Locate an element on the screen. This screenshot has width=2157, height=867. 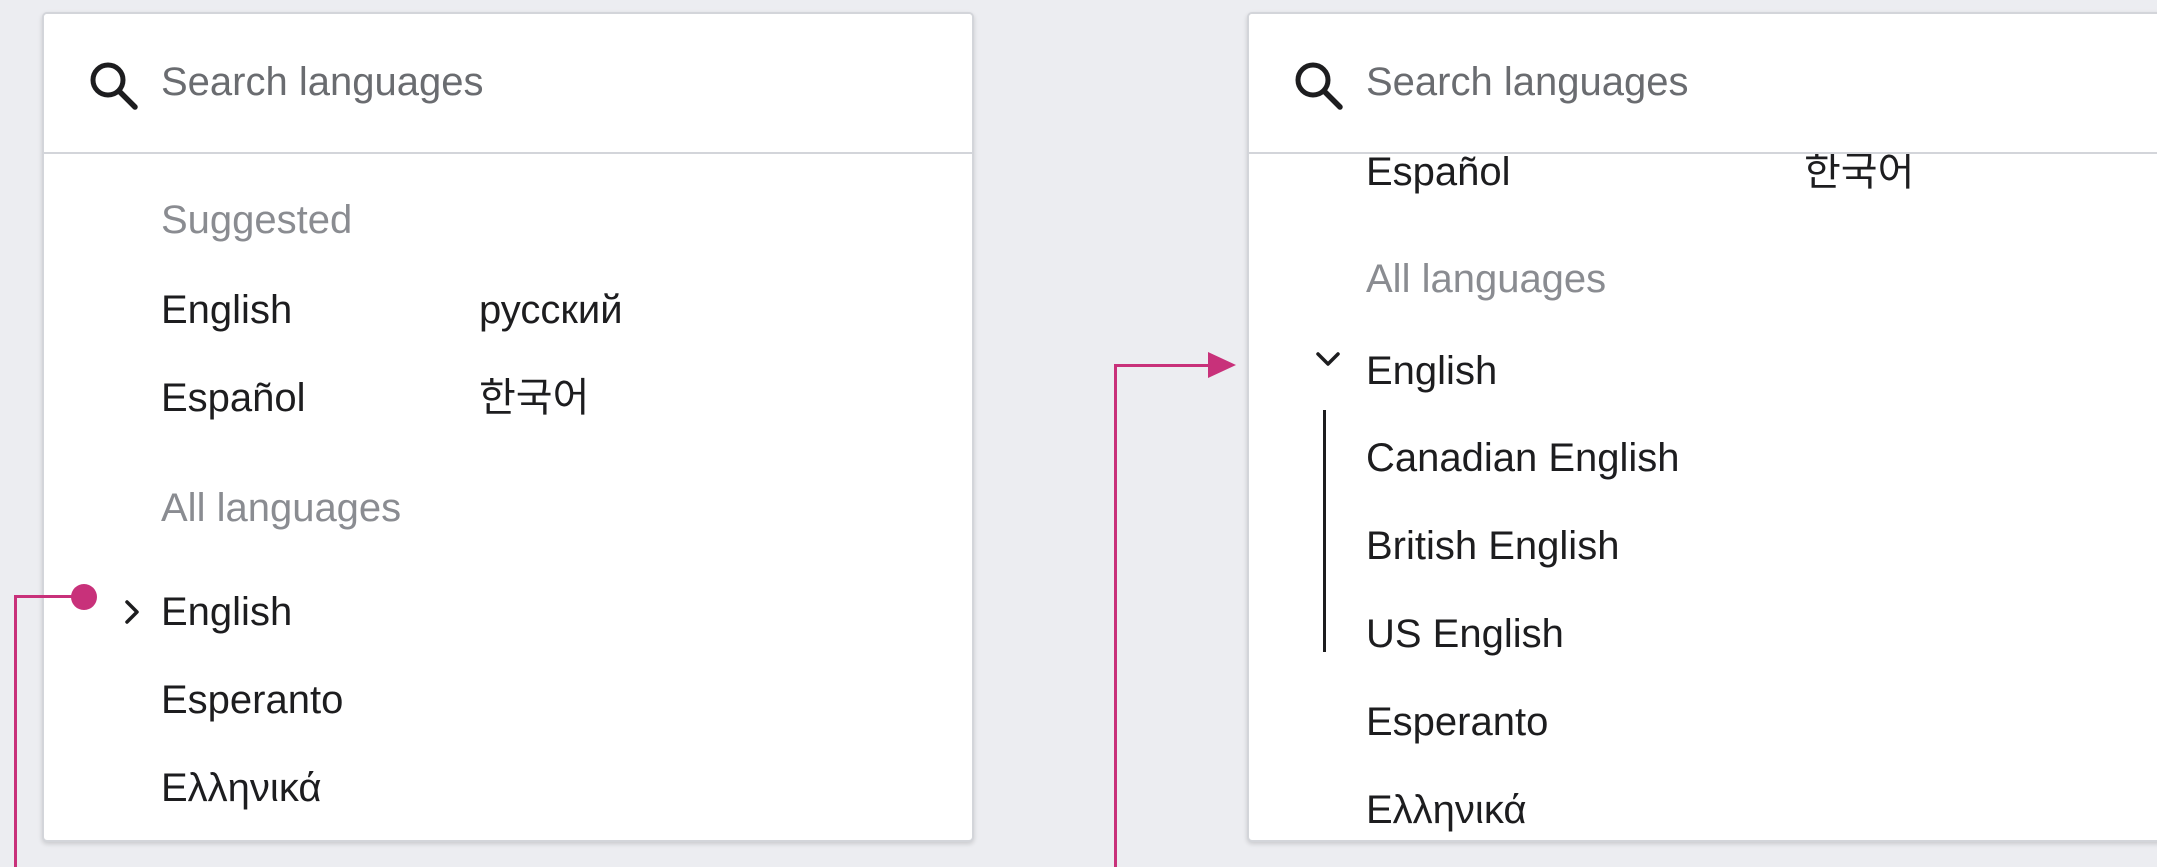
language-item-english: English is located at coordinates (226, 310).